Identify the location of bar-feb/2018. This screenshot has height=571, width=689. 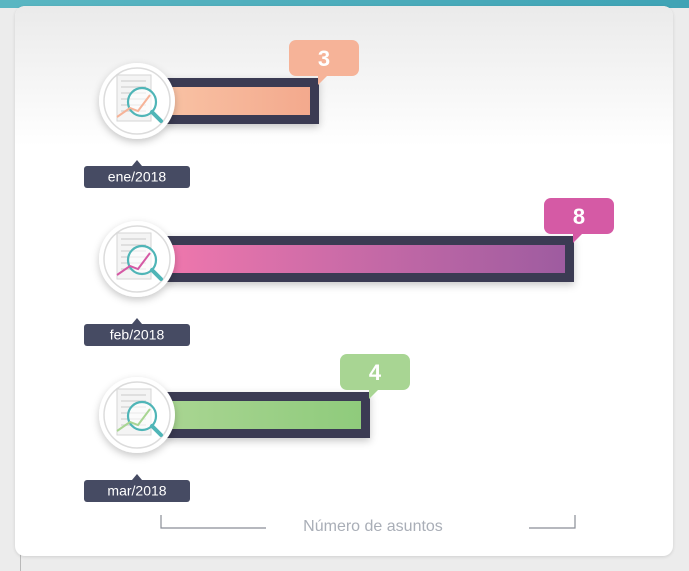
(365, 259).